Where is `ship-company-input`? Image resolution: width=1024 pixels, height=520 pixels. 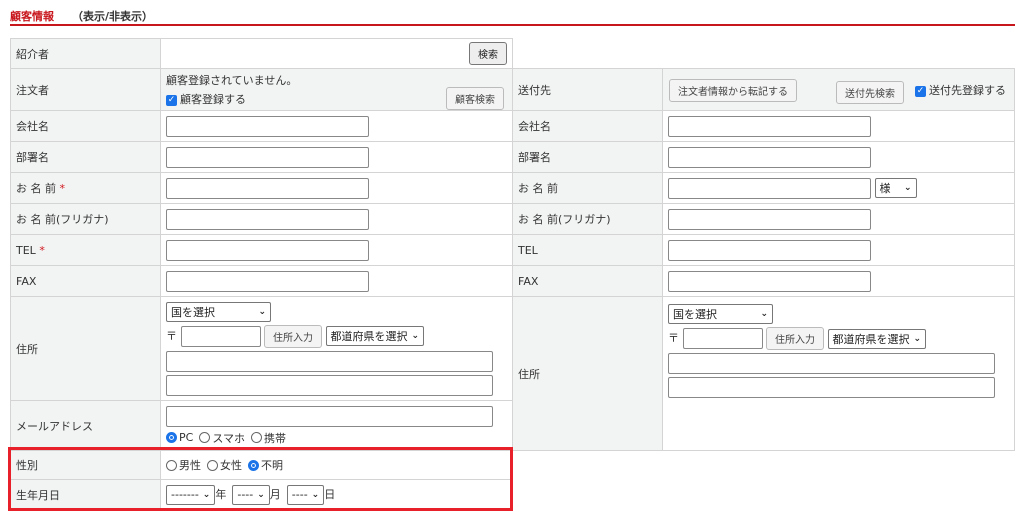 ship-company-input is located at coordinates (769, 126).